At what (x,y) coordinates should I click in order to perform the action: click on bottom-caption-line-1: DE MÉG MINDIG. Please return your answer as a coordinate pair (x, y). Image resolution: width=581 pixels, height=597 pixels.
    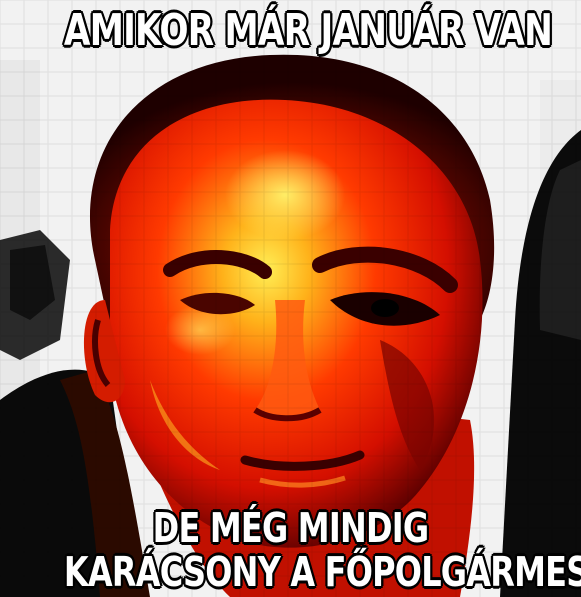
    Looking at the image, I should click on (290, 528).